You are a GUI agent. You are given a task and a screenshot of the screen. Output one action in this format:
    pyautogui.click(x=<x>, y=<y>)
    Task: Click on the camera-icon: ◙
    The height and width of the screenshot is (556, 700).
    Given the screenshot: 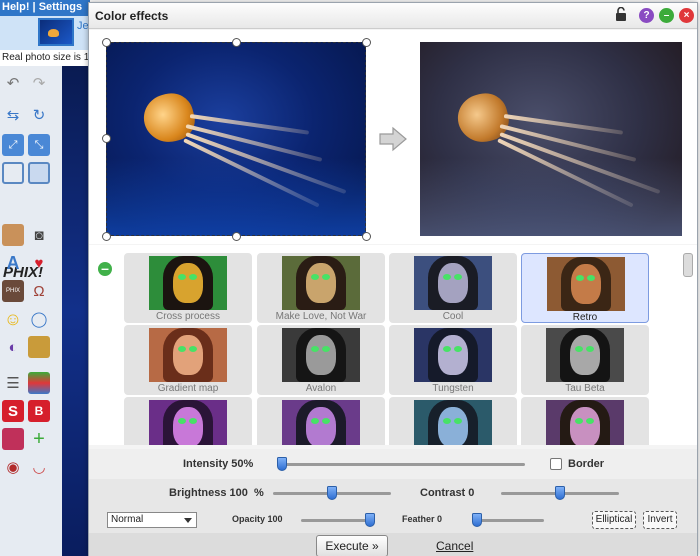 What is the action you would take?
    pyautogui.click(x=39, y=235)
    